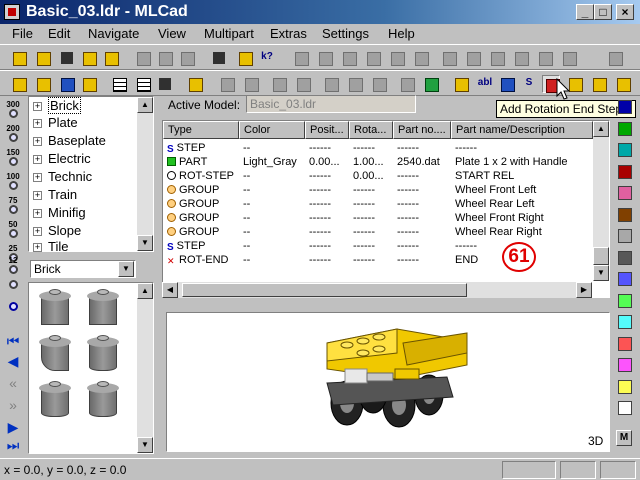 The image size is (640, 480). What do you see at coordinates (13, 313) in the screenshot?
I see `zoom-window-icon` at bounding box center [13, 313].